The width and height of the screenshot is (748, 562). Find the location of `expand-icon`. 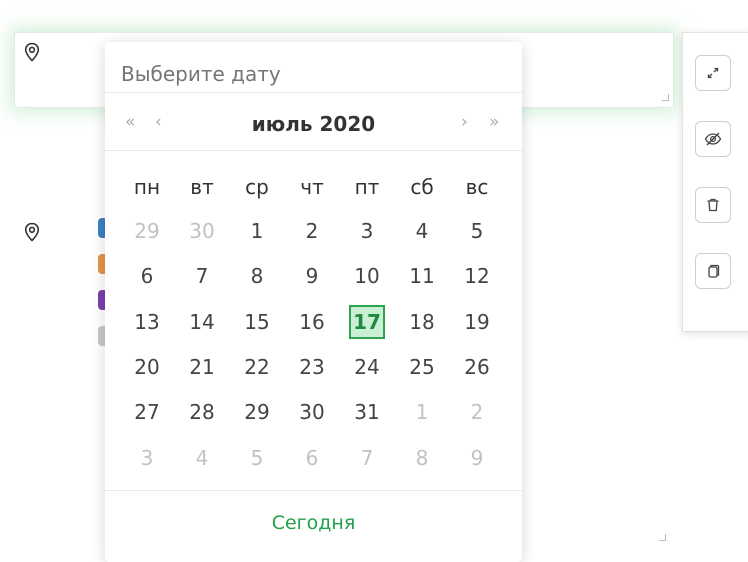

expand-icon is located at coordinates (713, 73).